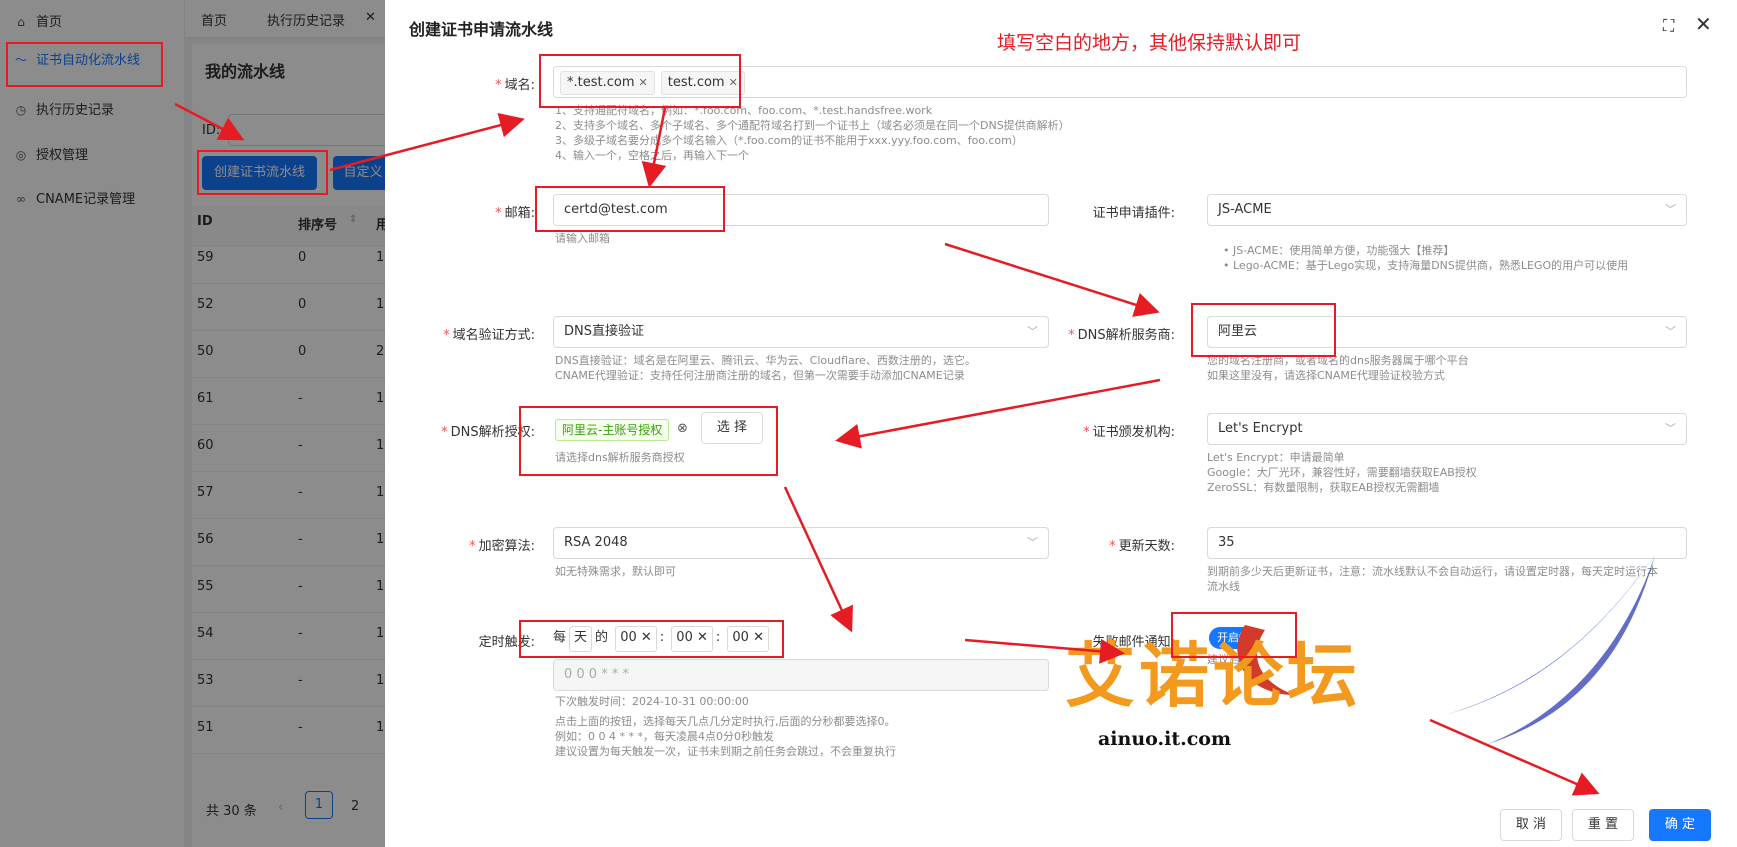 The height and width of the screenshot is (847, 1737). What do you see at coordinates (262, 172) in the screenshot?
I see `annotation-box-create` at bounding box center [262, 172].